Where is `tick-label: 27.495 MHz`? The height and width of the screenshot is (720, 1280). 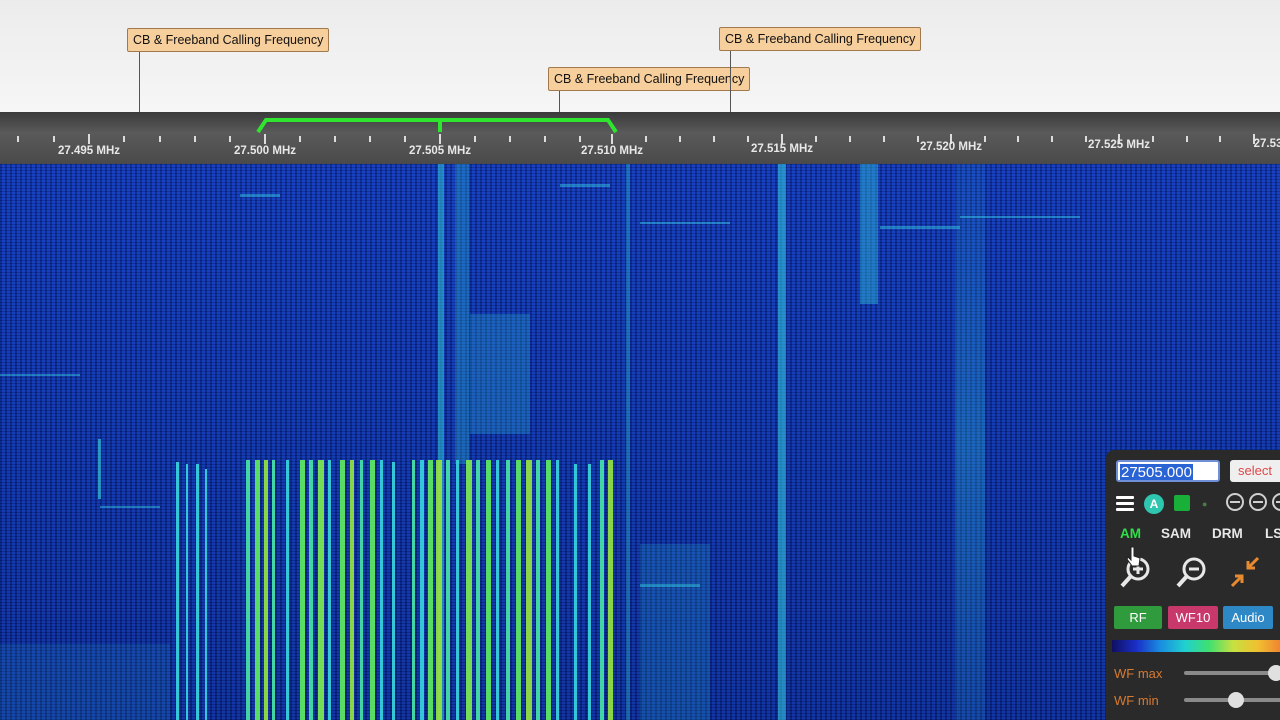 tick-label: 27.495 MHz is located at coordinates (89, 151).